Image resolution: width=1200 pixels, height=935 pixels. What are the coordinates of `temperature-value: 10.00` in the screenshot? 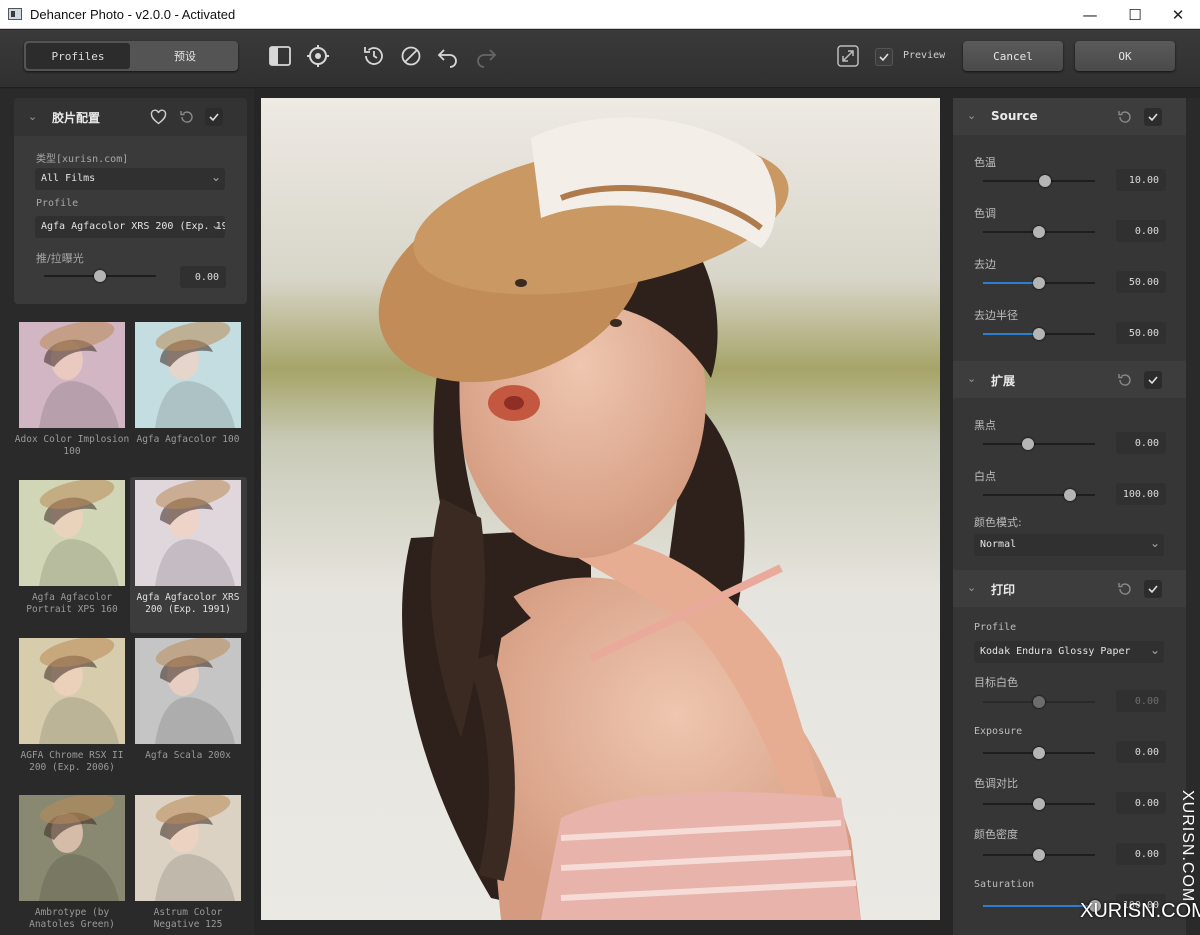 It's located at (1141, 180).